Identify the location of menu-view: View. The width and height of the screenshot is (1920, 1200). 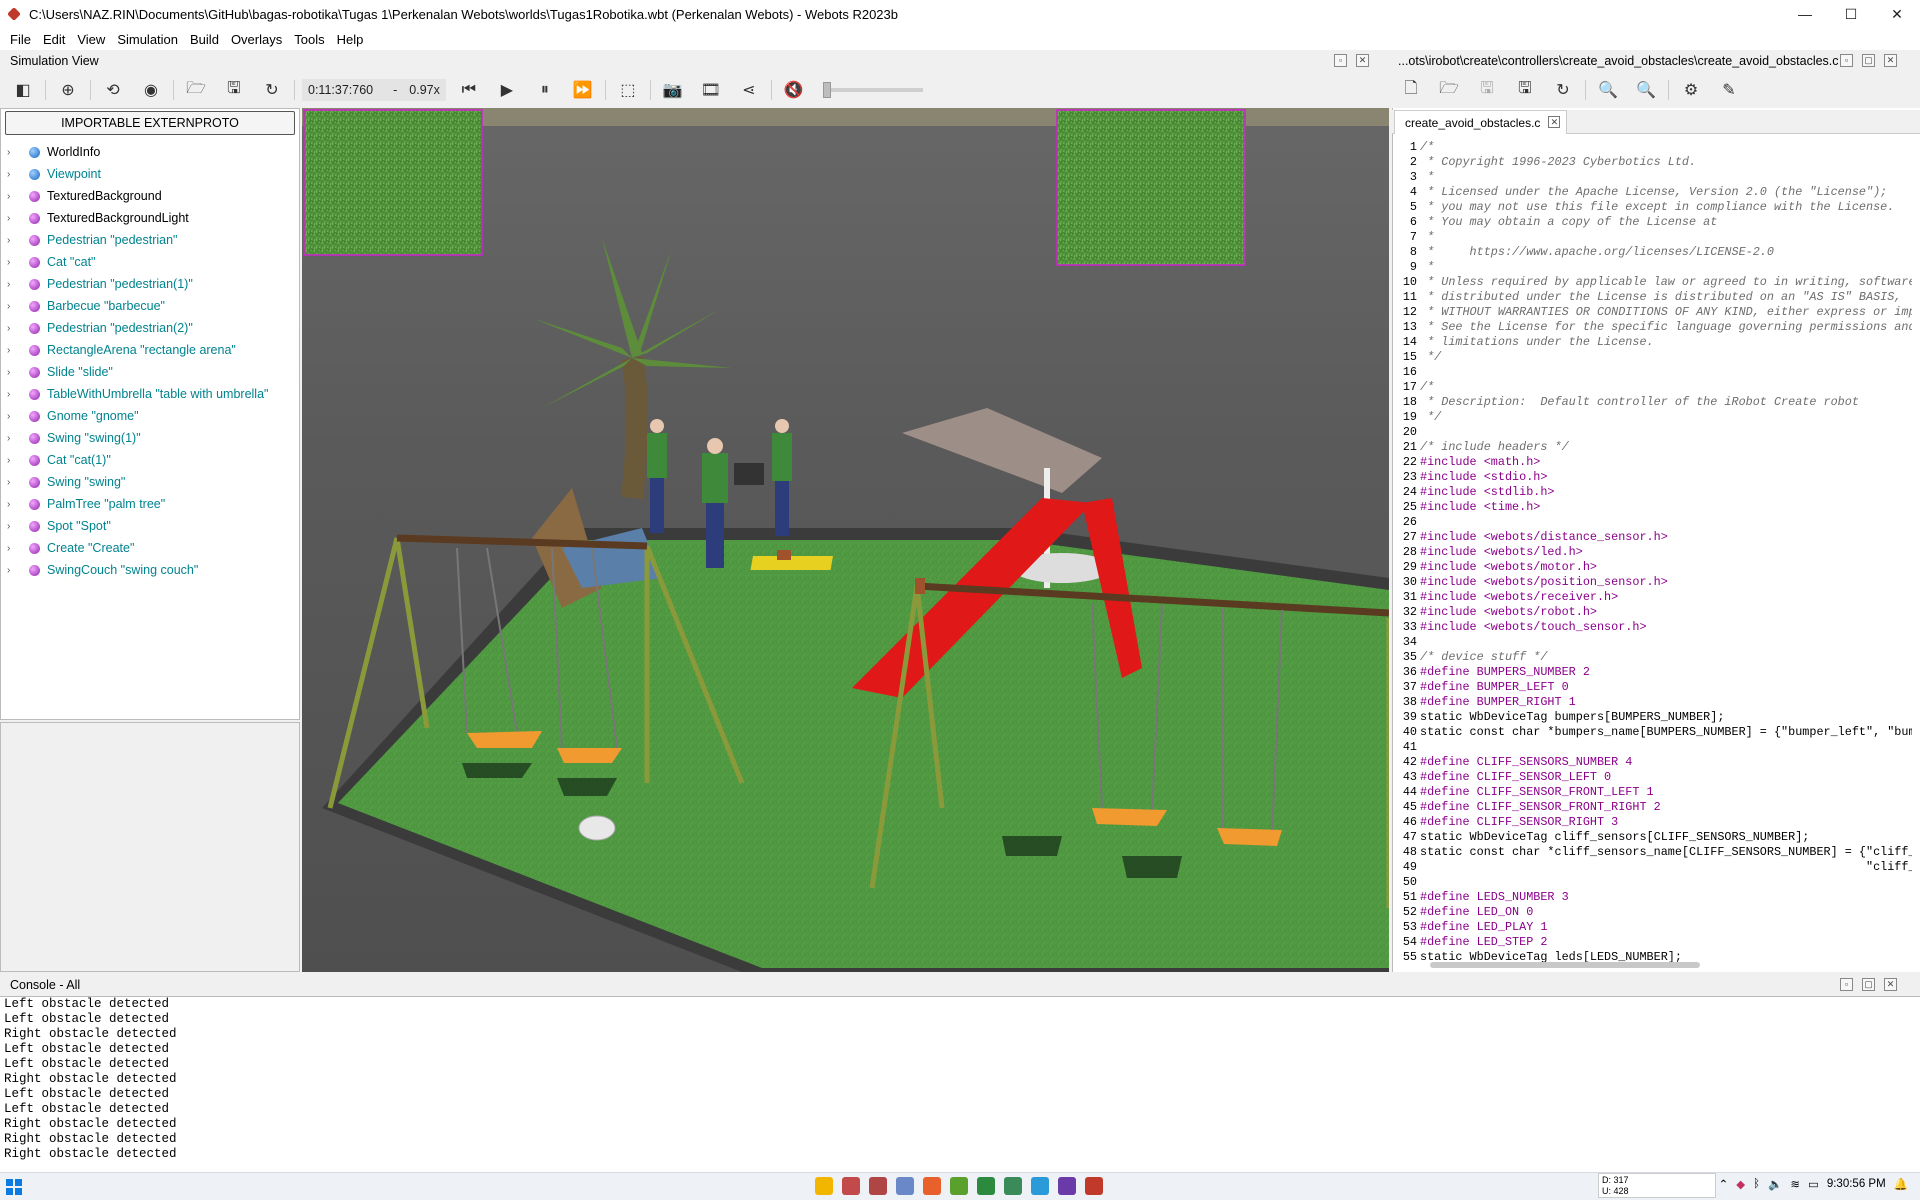
(91, 39).